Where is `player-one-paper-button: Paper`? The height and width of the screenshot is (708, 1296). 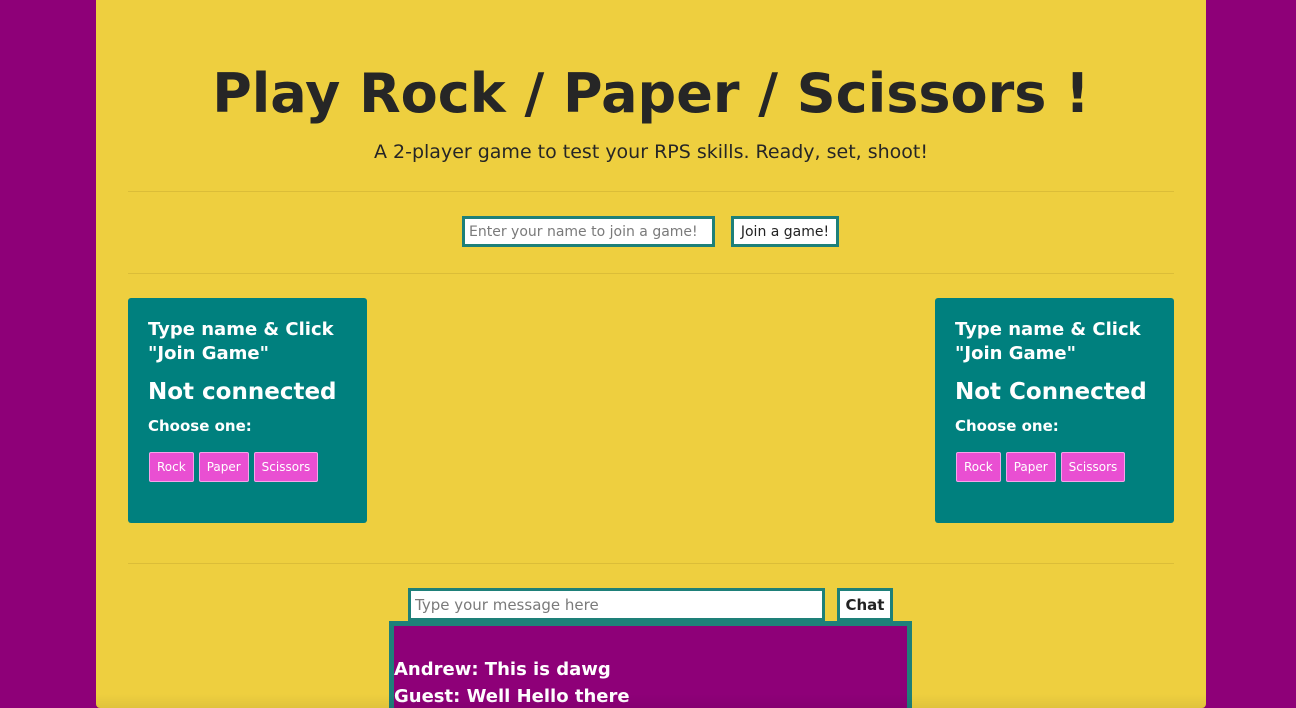 player-one-paper-button: Paper is located at coordinates (223, 467).